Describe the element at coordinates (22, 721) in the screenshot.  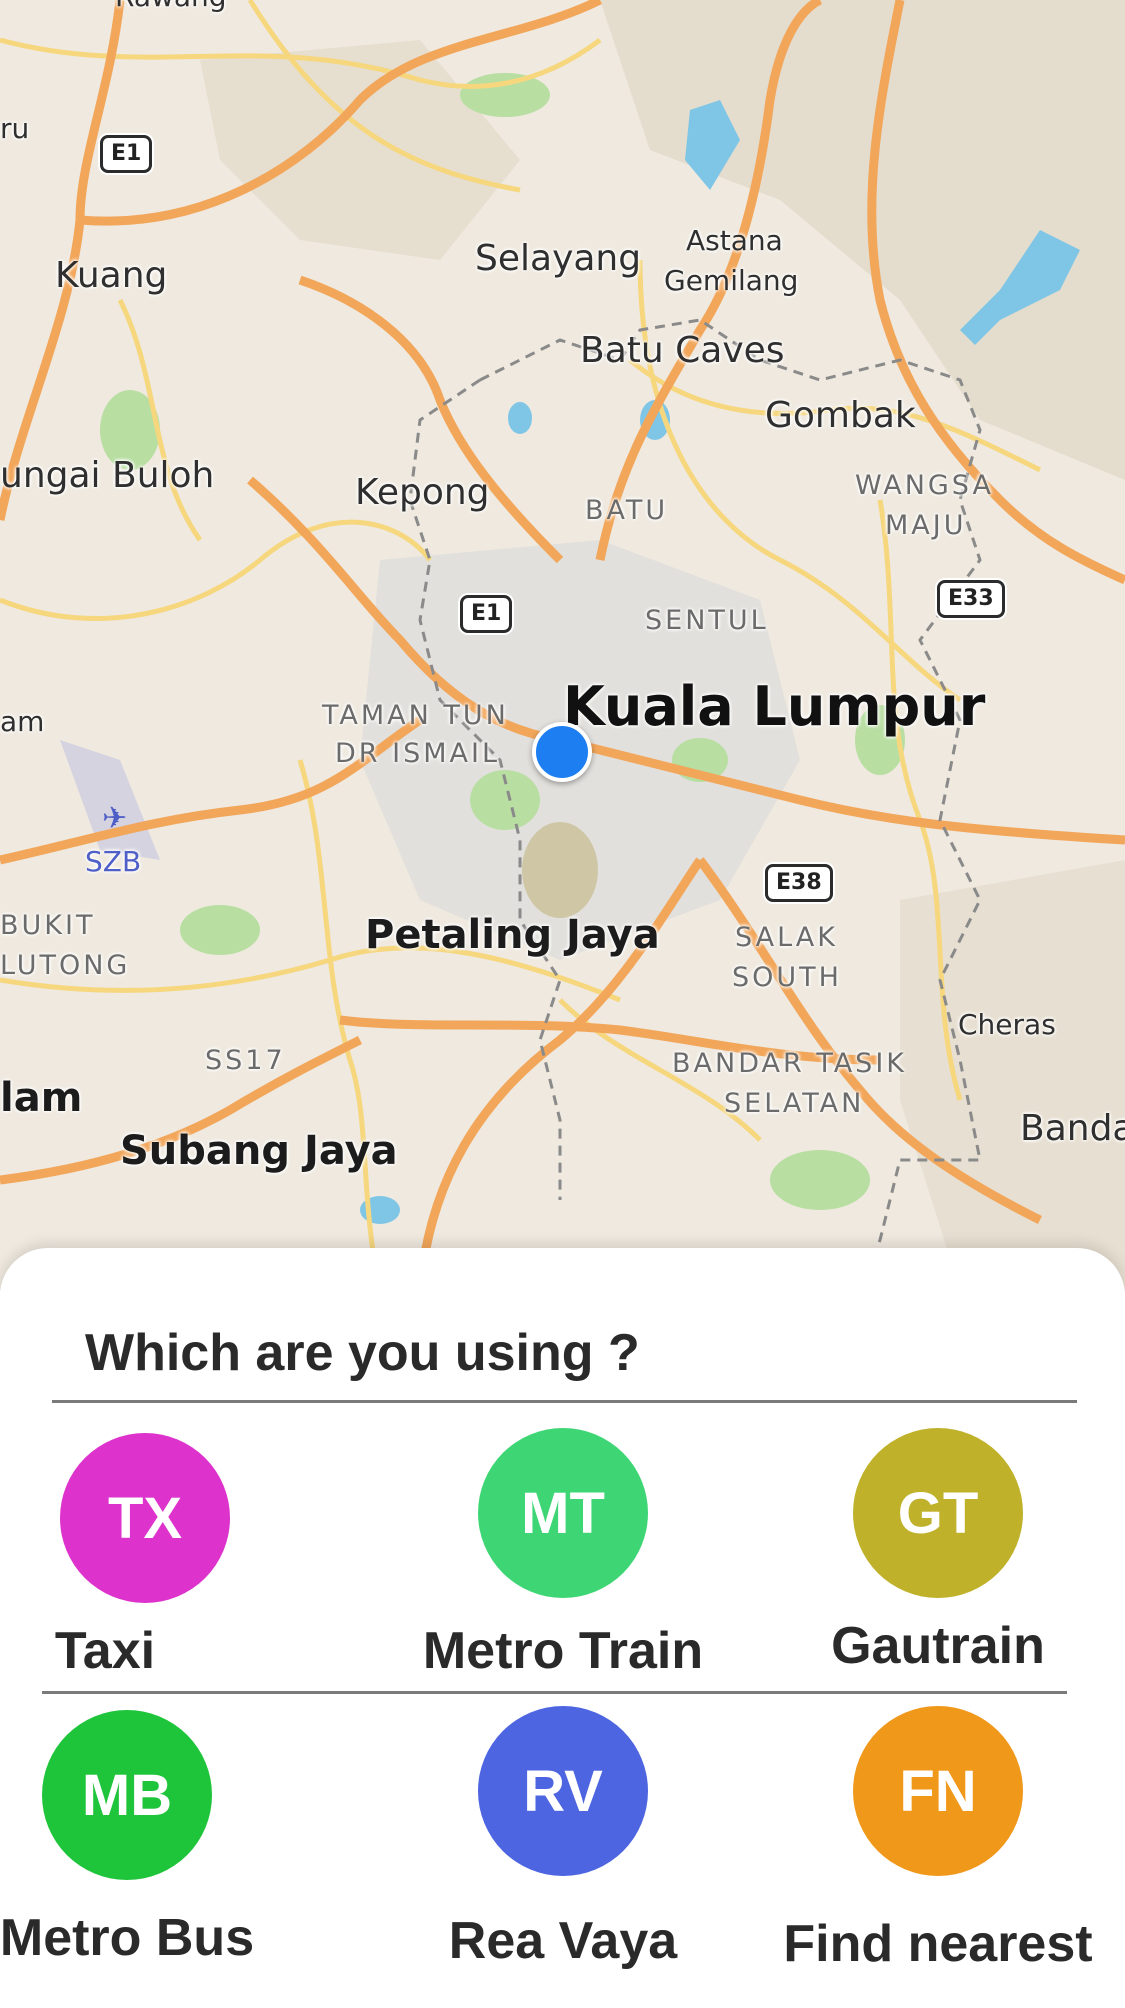
I see `map-label-am: am` at that location.